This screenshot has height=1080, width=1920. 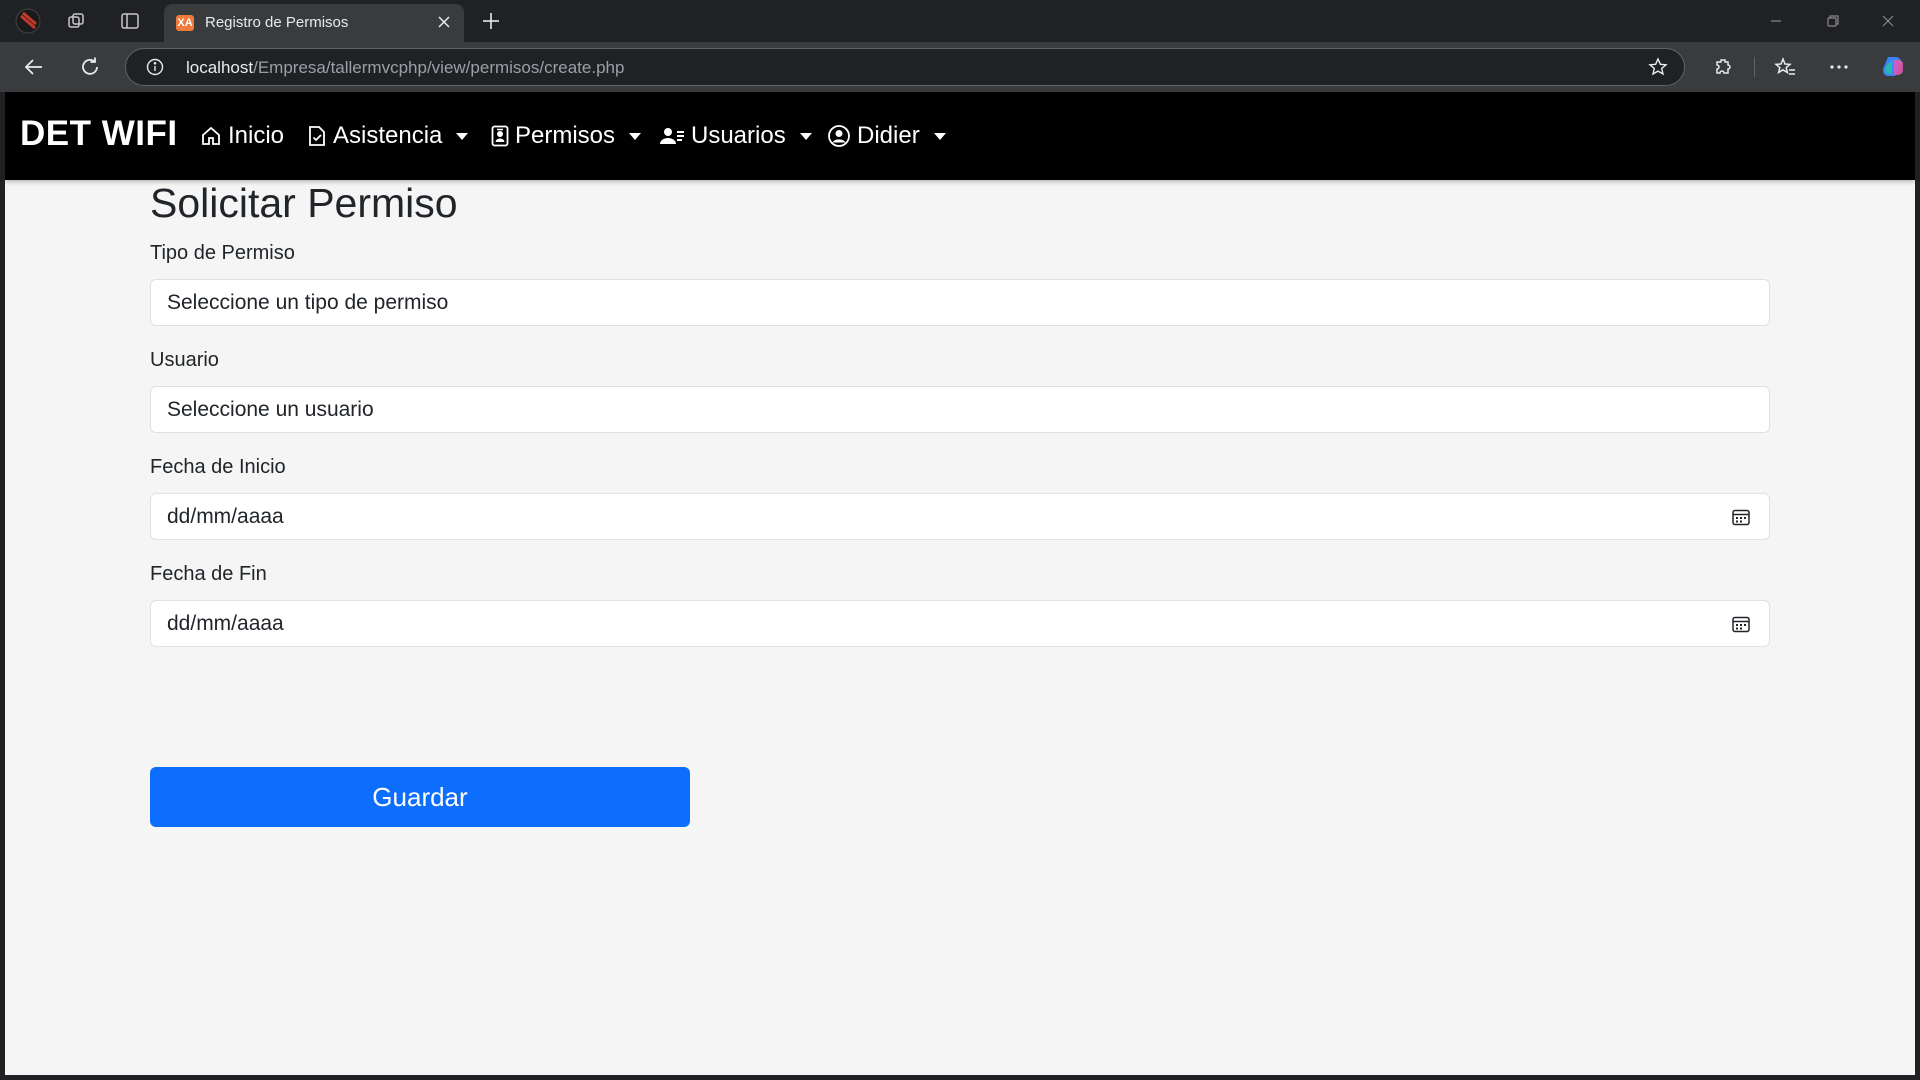 I want to click on tab-actions-icon, so click(x=130, y=21).